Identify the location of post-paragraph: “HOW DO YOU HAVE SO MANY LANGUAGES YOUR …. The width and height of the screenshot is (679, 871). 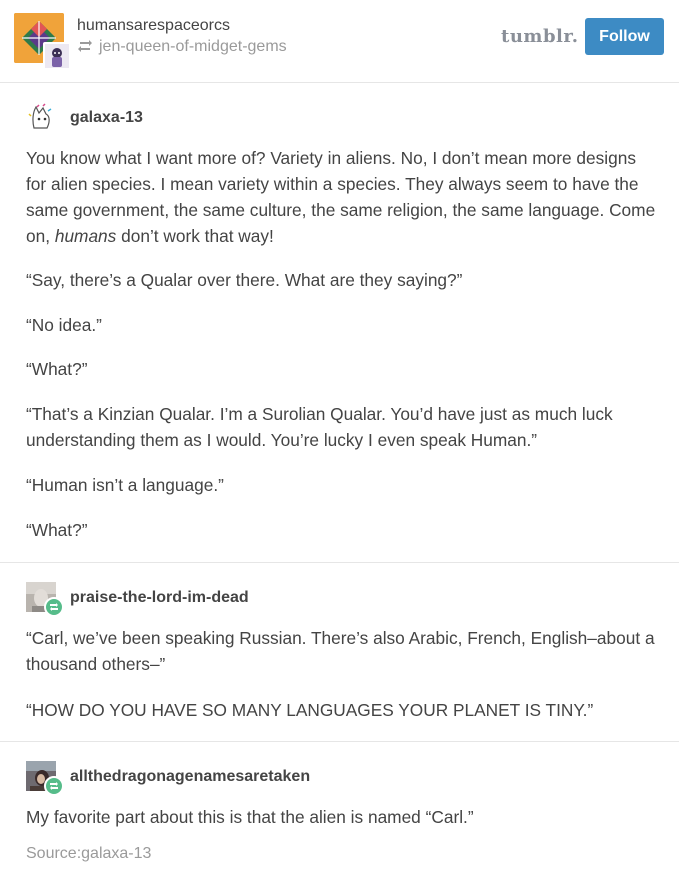
(310, 710).